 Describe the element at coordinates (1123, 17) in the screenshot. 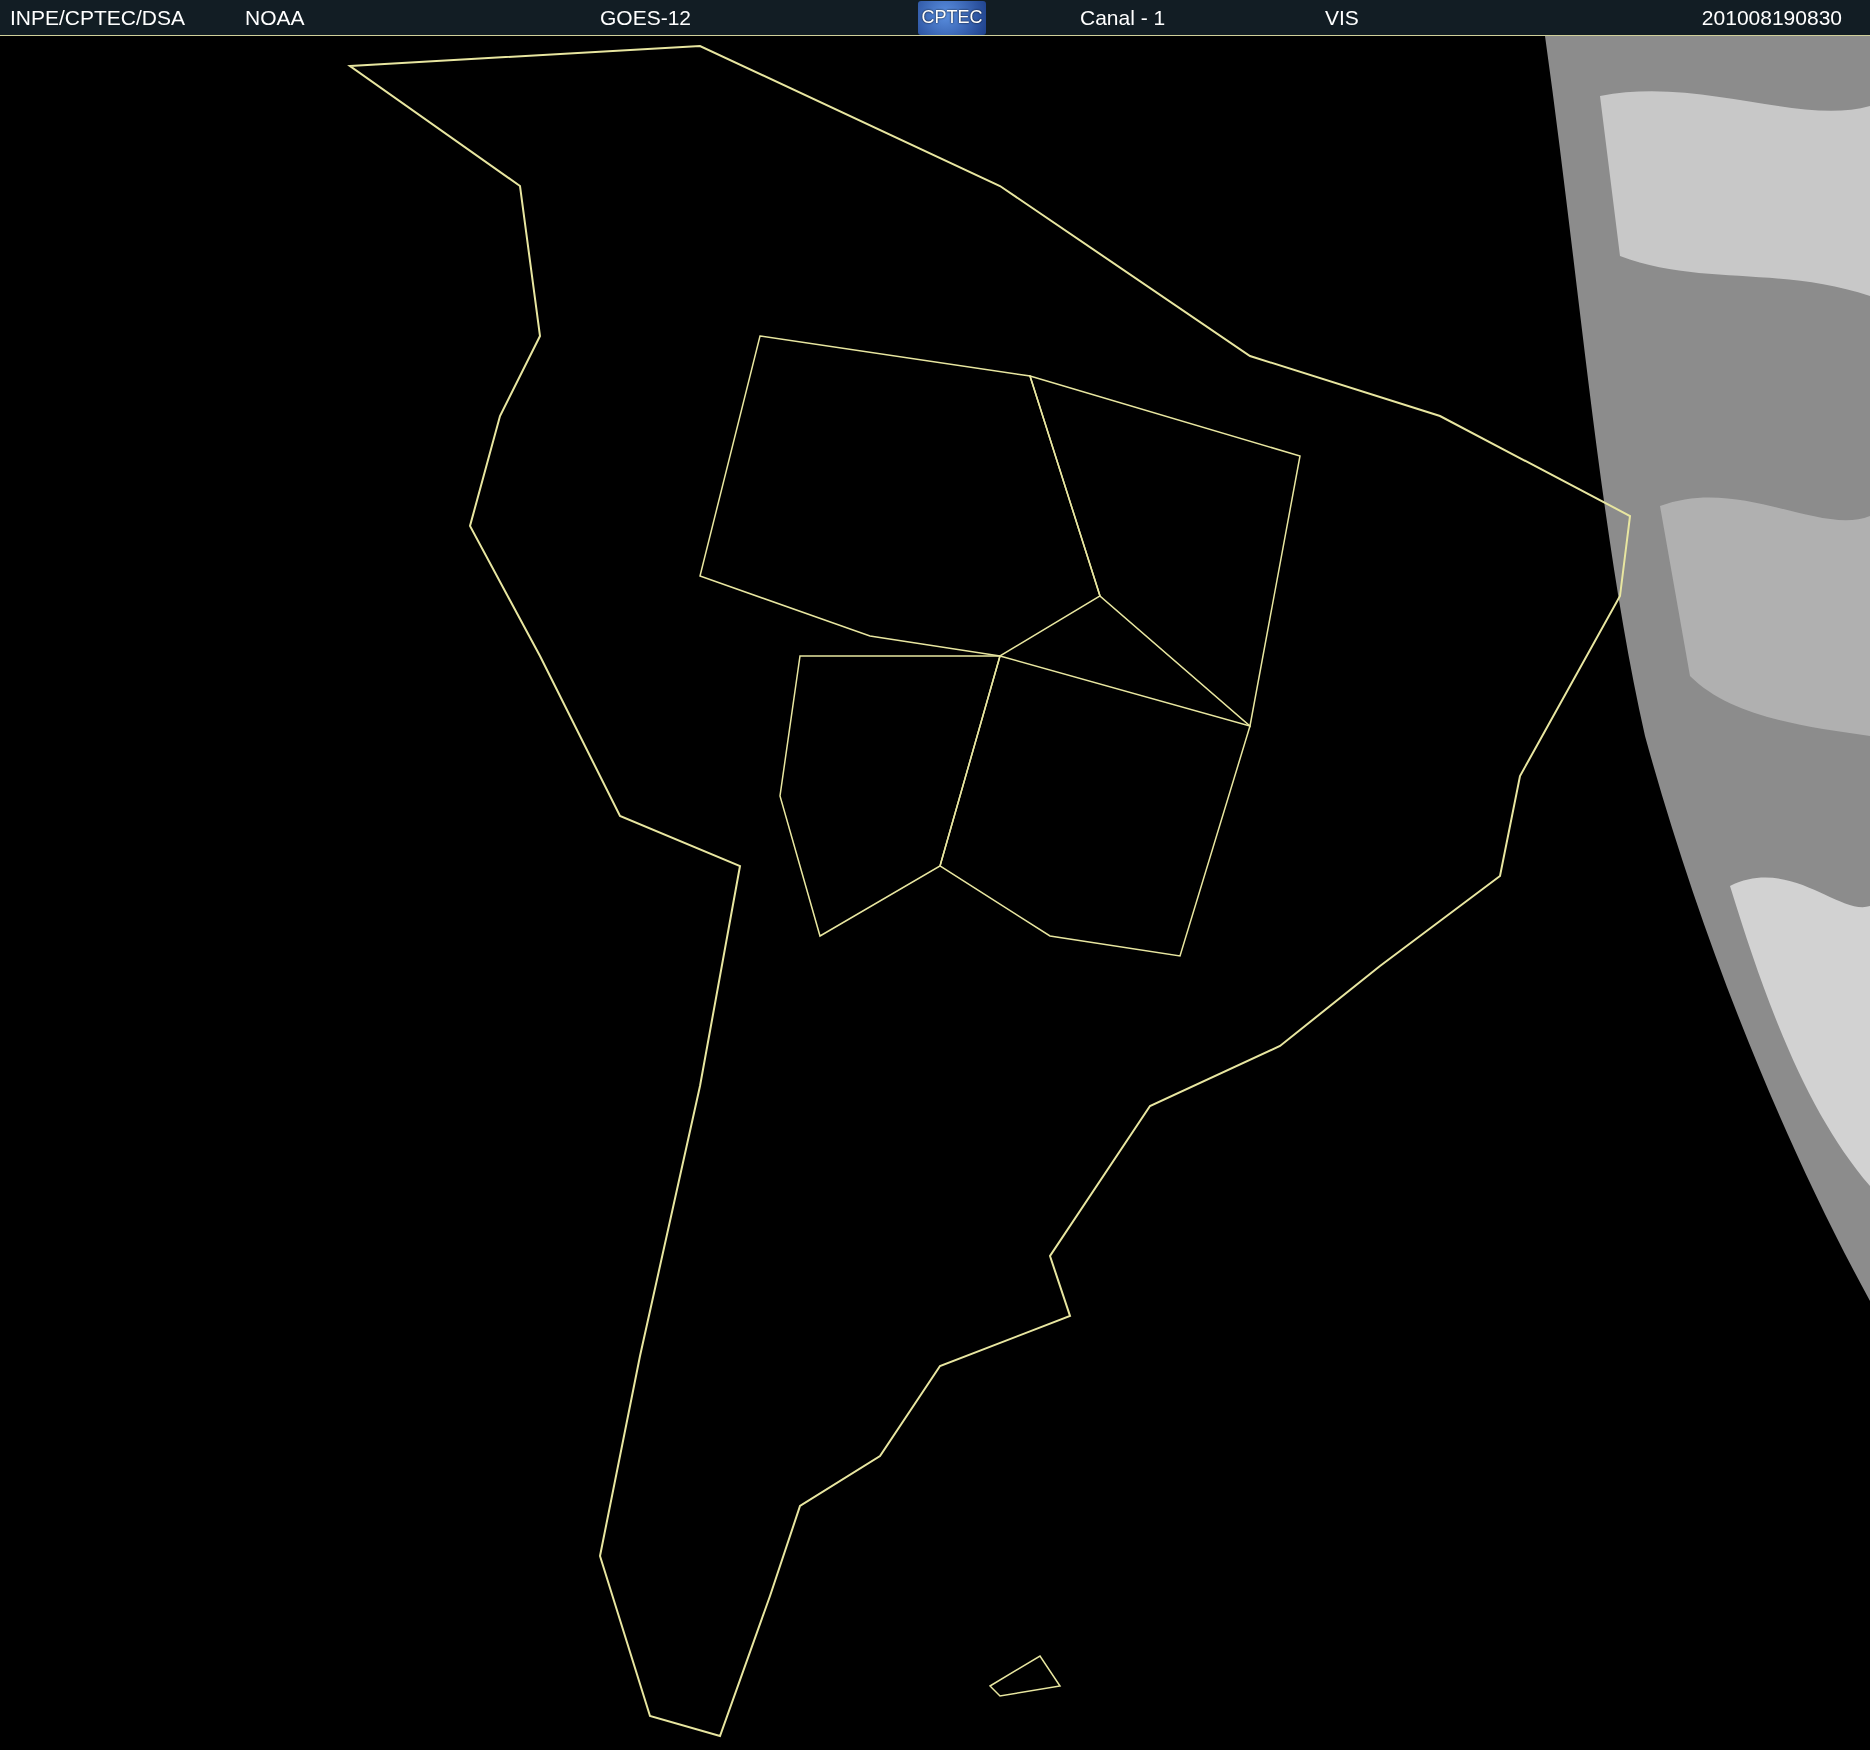

I see `channel-label: Canal - 1` at that location.